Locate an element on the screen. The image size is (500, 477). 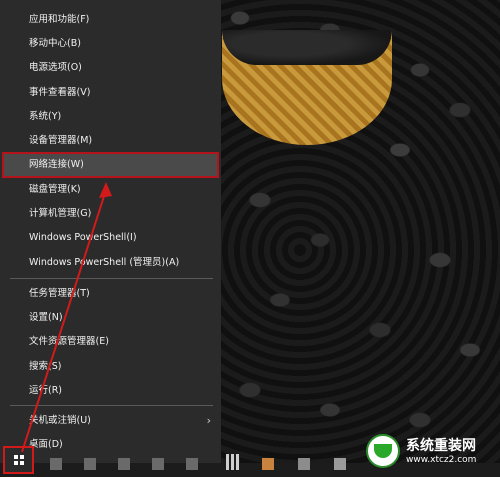
menu-item-apps-features: 应用和功能(F) is located at coordinates (110, 20).